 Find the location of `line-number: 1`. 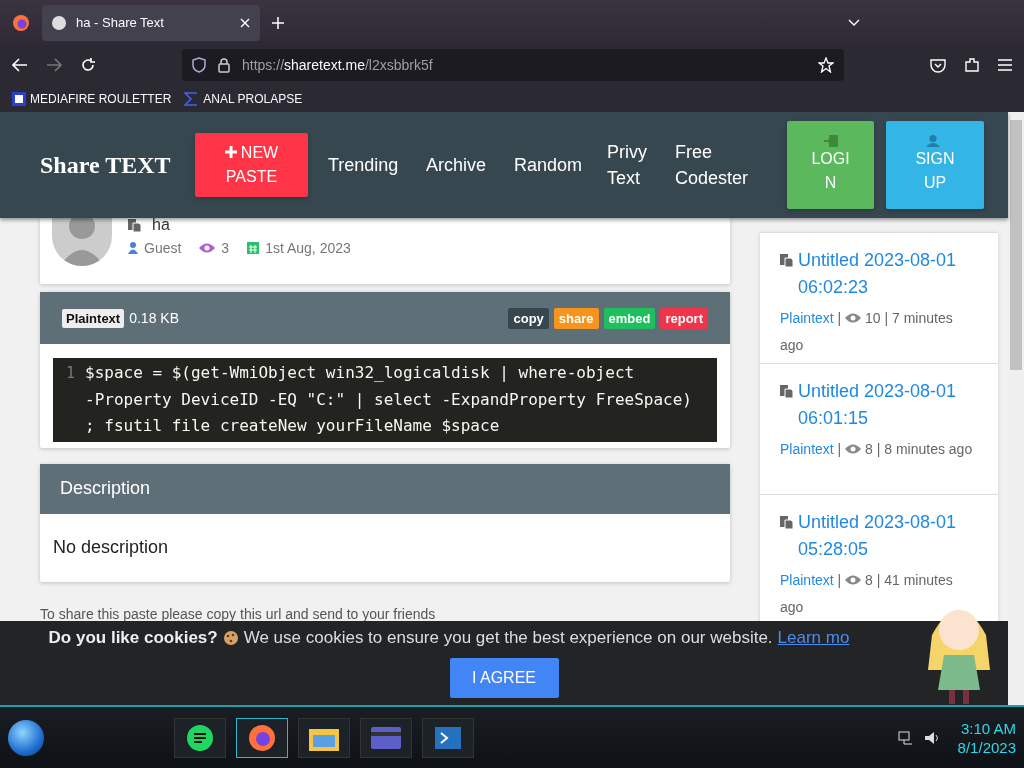

line-number: 1 is located at coordinates (70, 373).